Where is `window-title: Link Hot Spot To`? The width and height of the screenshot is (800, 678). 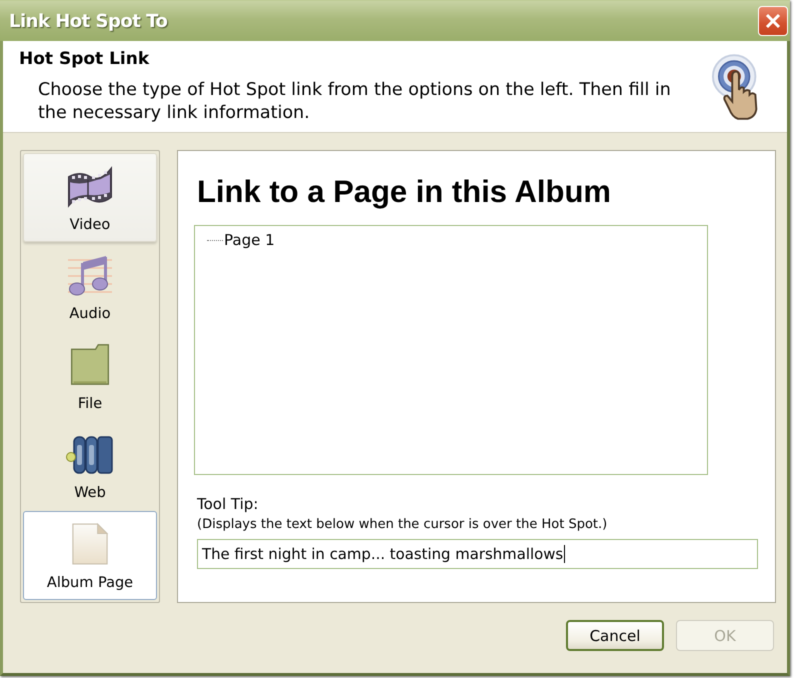
window-title: Link Hot Spot To is located at coordinates (88, 21).